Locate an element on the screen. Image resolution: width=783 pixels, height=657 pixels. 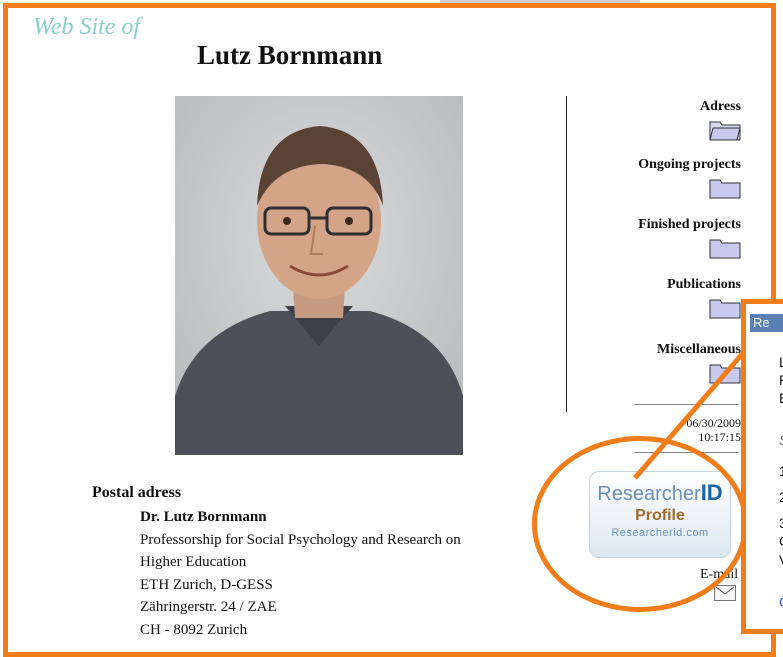
postal-heading: Postal adress is located at coordinates (137, 492).